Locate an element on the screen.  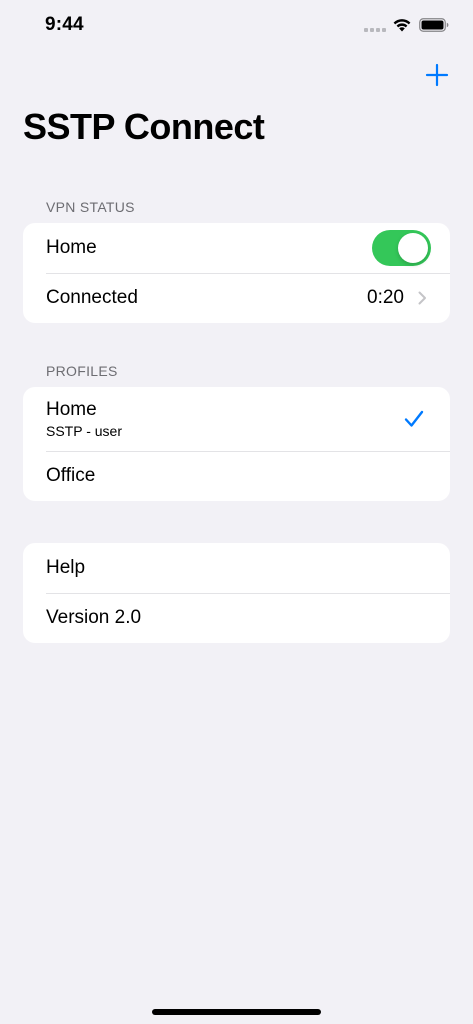
toggle-knob is located at coordinates (413, 248).